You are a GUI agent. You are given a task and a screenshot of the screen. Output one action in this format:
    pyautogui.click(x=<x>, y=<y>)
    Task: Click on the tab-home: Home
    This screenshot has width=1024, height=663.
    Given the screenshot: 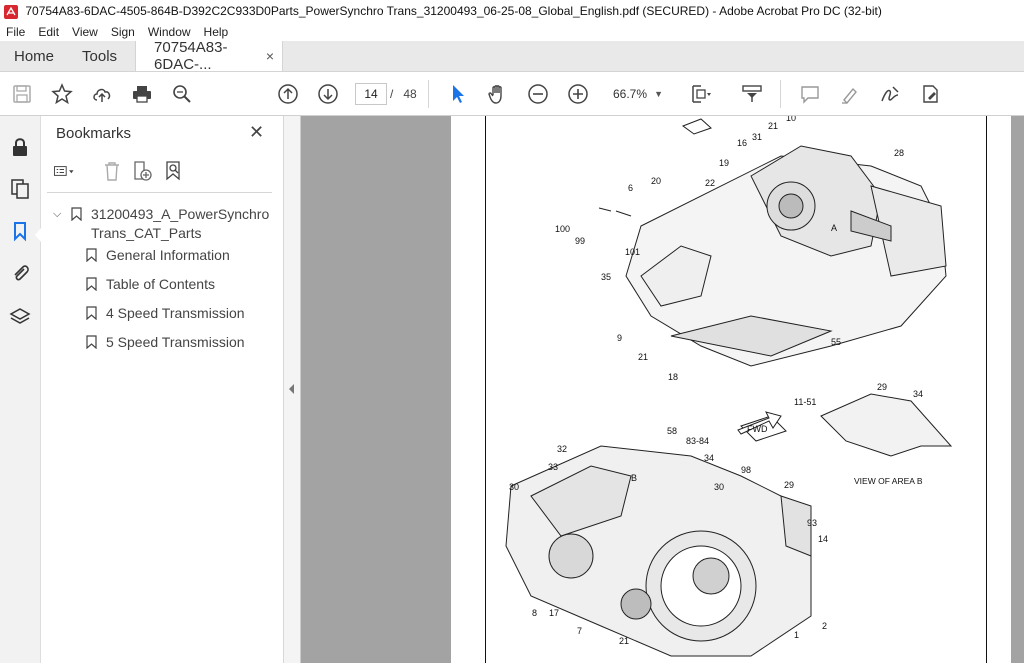 What is the action you would take?
    pyautogui.click(x=34, y=56)
    